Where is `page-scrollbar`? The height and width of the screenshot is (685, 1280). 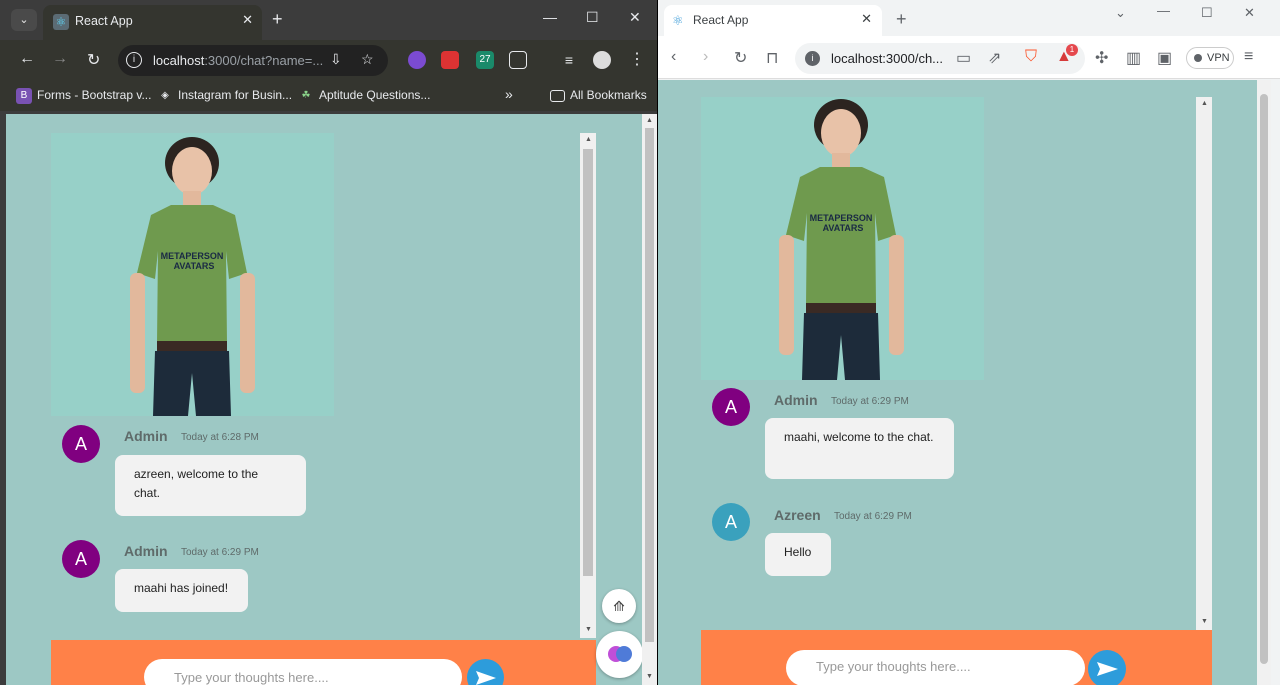
page-scrollbar is located at coordinates (1264, 382).